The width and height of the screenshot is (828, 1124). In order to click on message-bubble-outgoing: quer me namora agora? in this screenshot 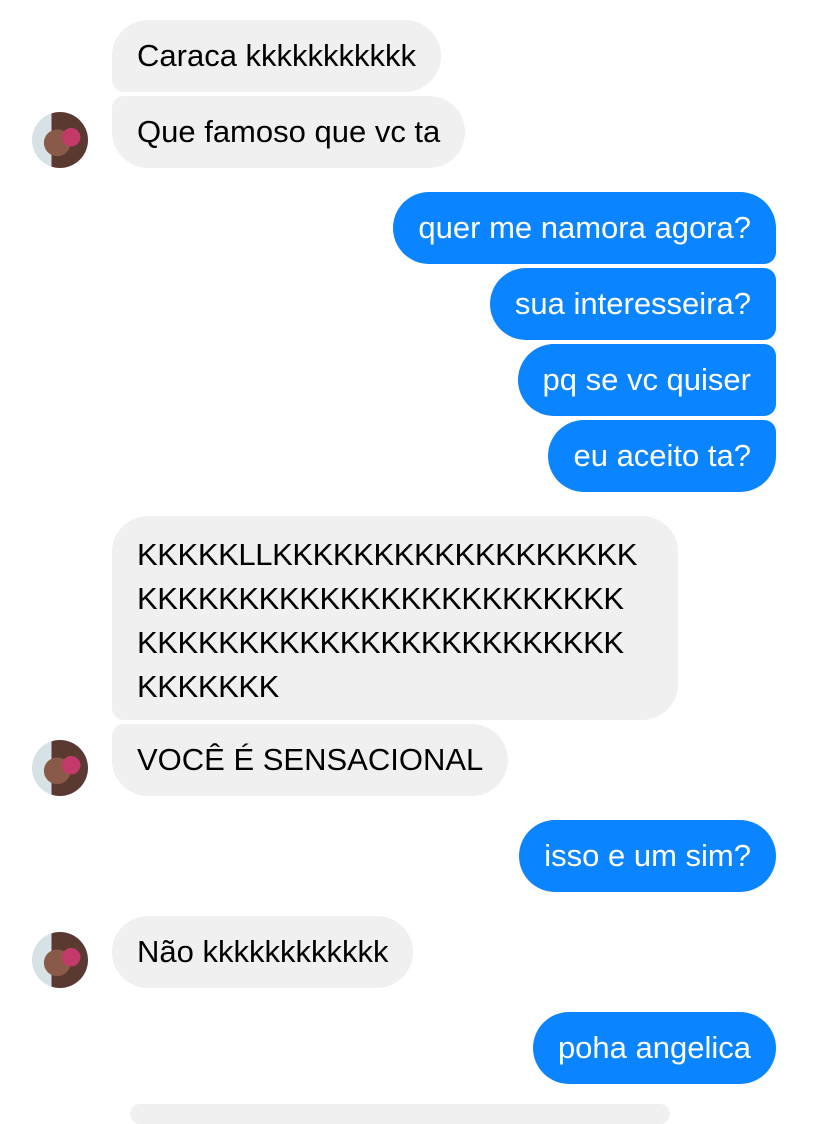, I will do `click(584, 228)`.